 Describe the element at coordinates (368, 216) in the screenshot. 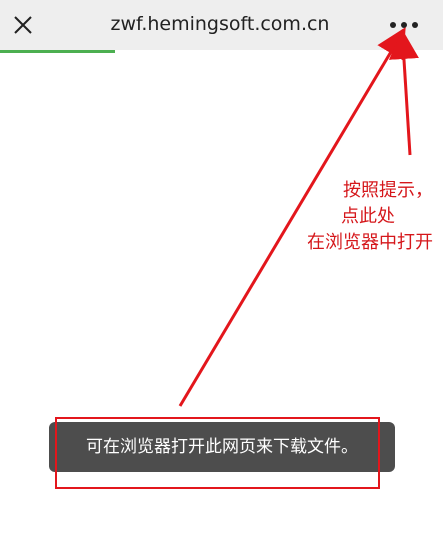

I see `hint-line-2: 点此处` at that location.